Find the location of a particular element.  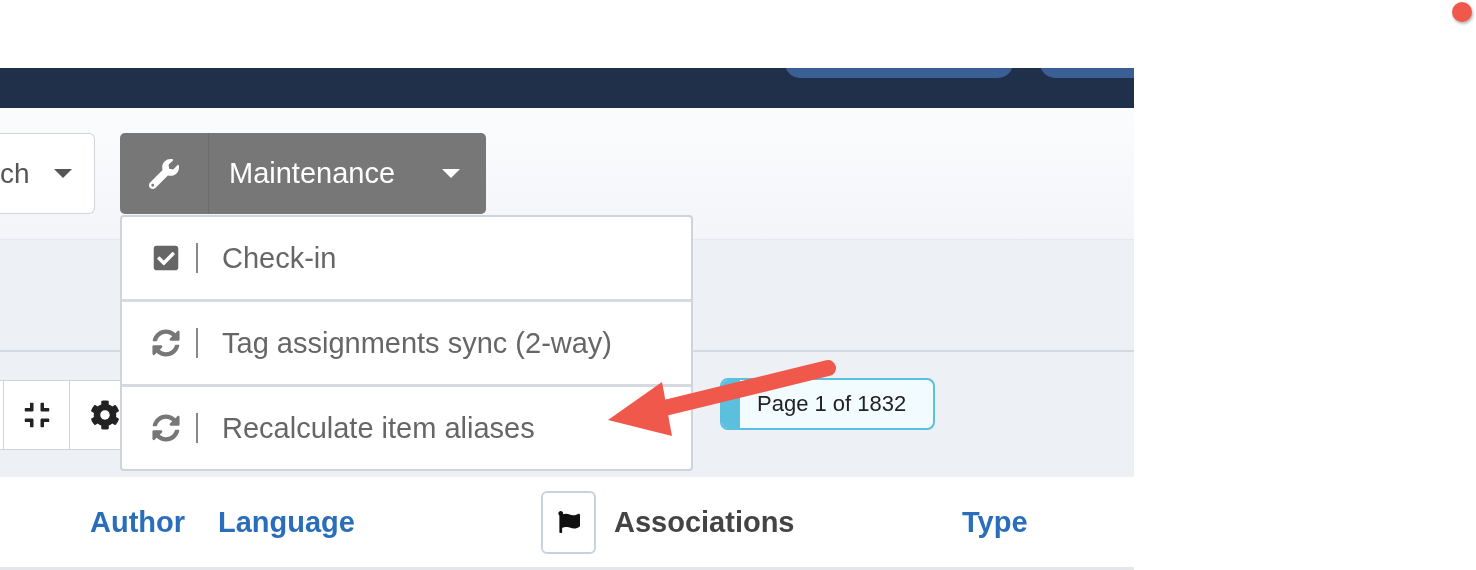

column-header: Associations is located at coordinates (704, 522).